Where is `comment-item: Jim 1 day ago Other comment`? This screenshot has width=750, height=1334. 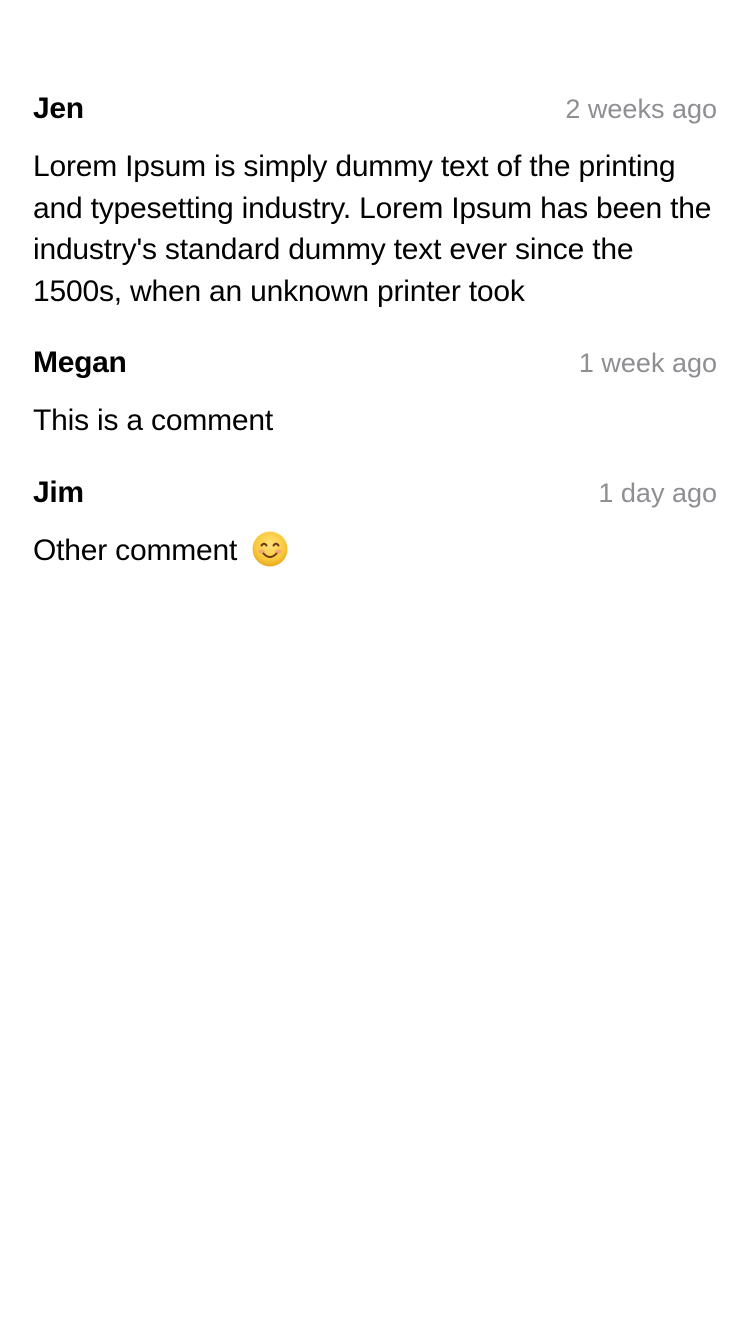 comment-item: Jim 1 day ago Other comment is located at coordinates (375, 524).